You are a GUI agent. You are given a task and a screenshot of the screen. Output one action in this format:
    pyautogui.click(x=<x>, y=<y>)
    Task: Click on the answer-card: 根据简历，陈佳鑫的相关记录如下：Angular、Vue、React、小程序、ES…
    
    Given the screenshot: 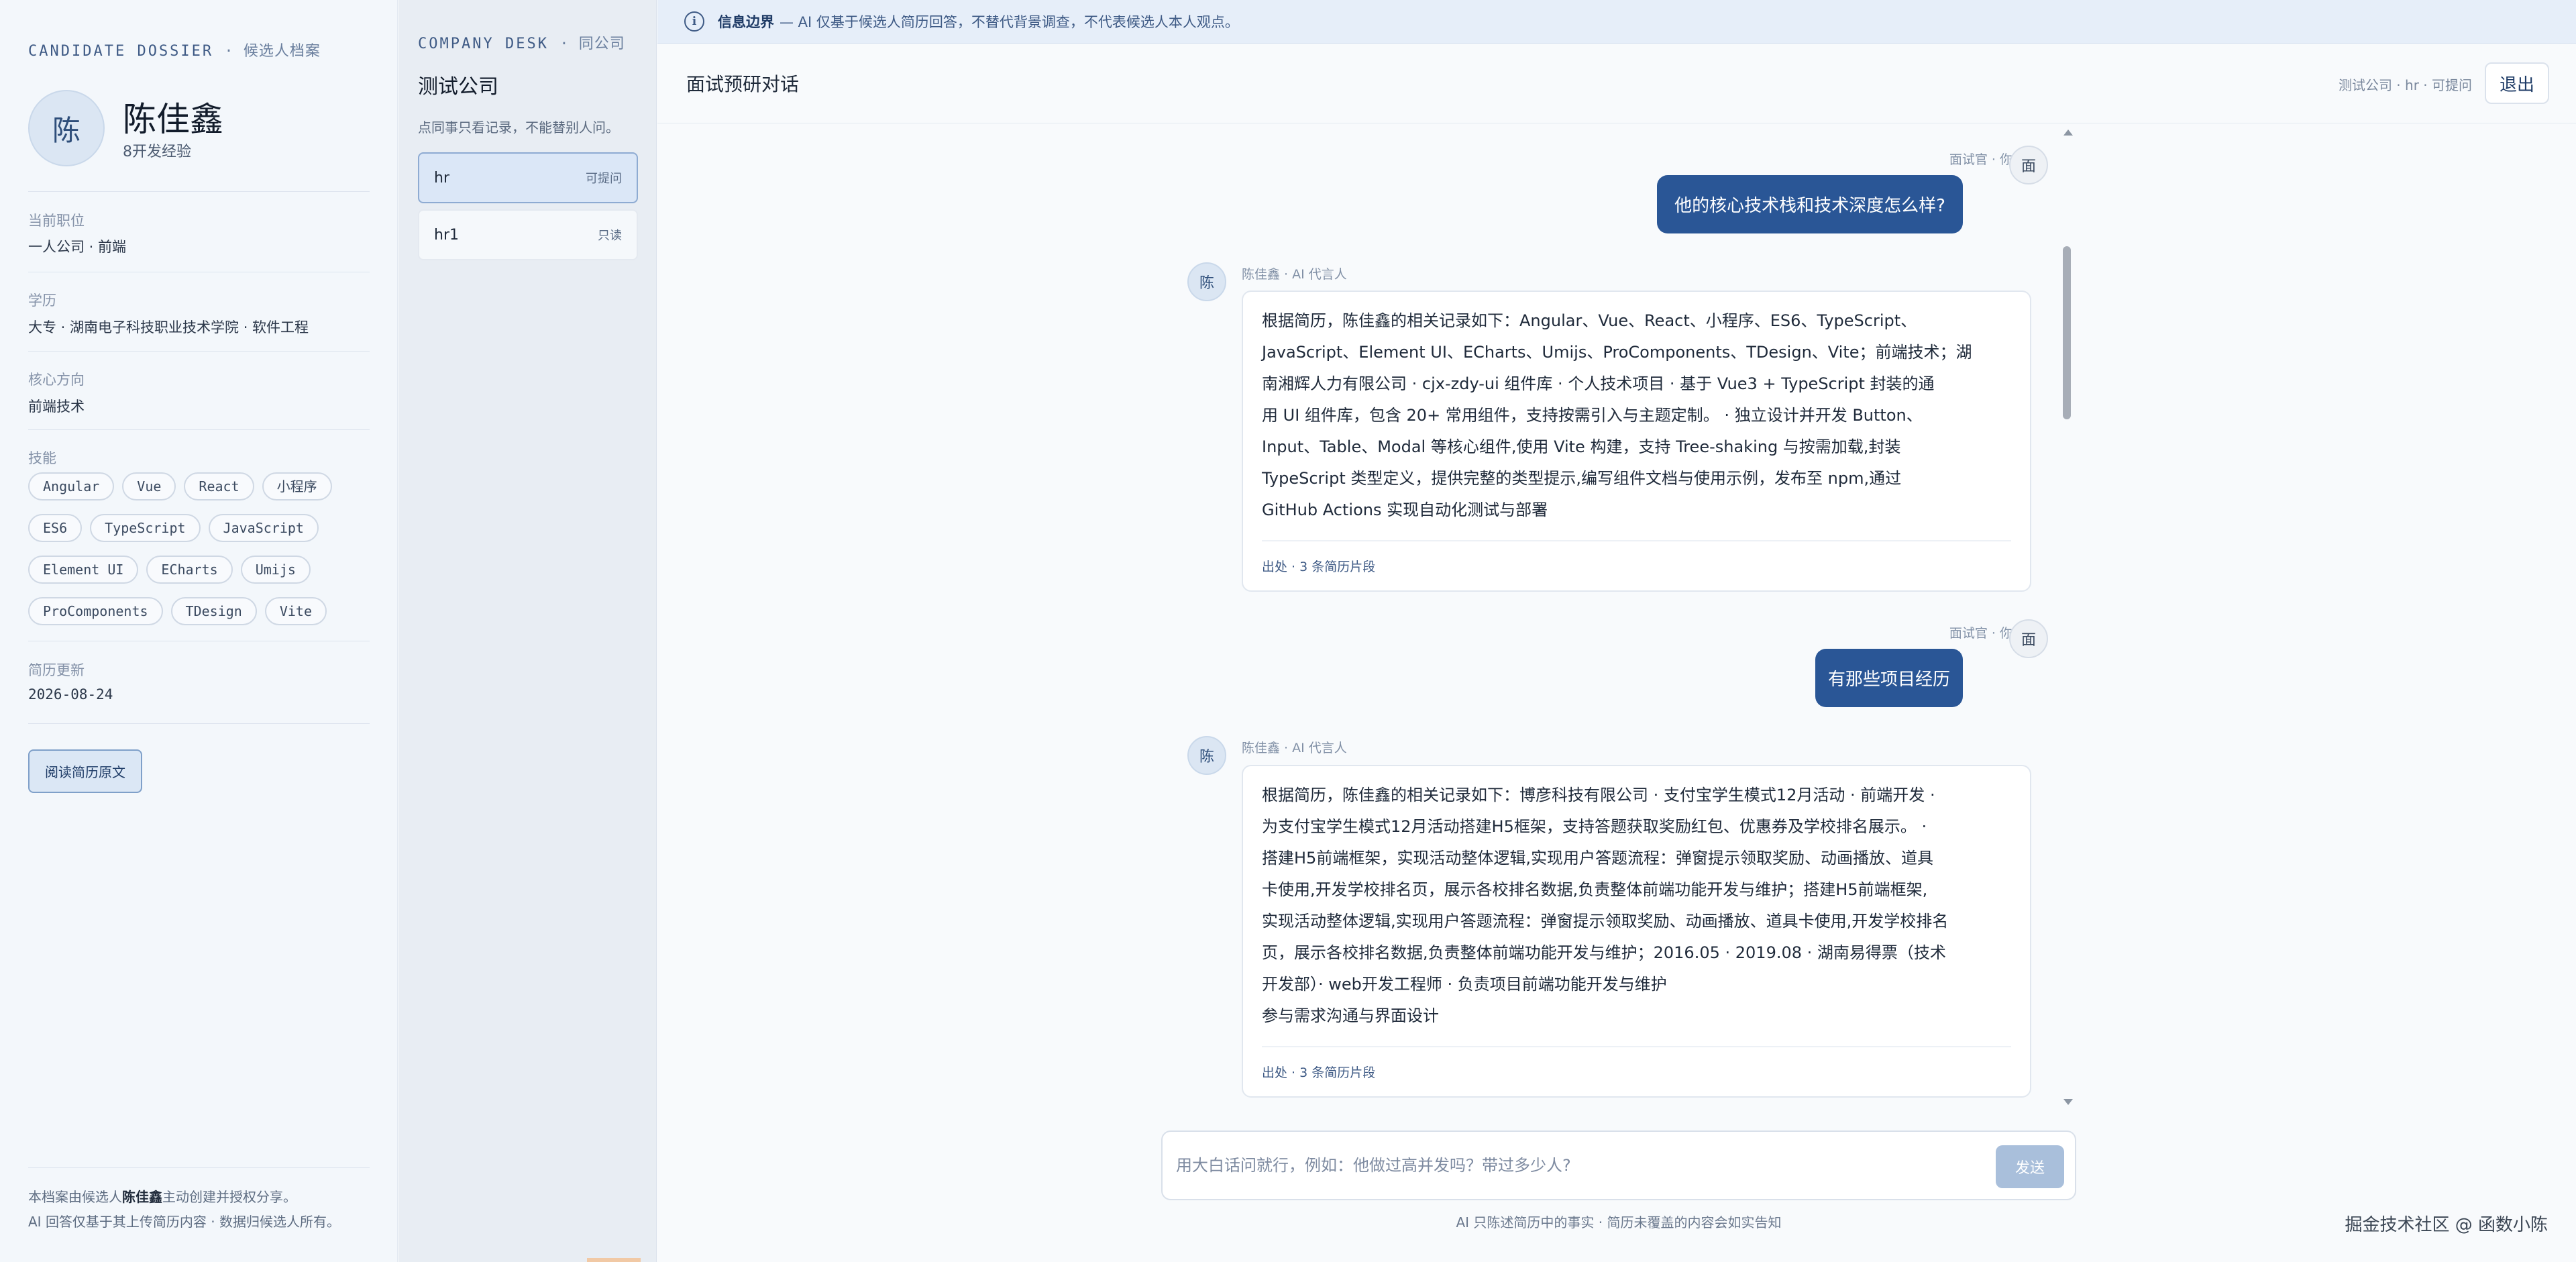 What is the action you would take?
    pyautogui.click(x=1636, y=441)
    